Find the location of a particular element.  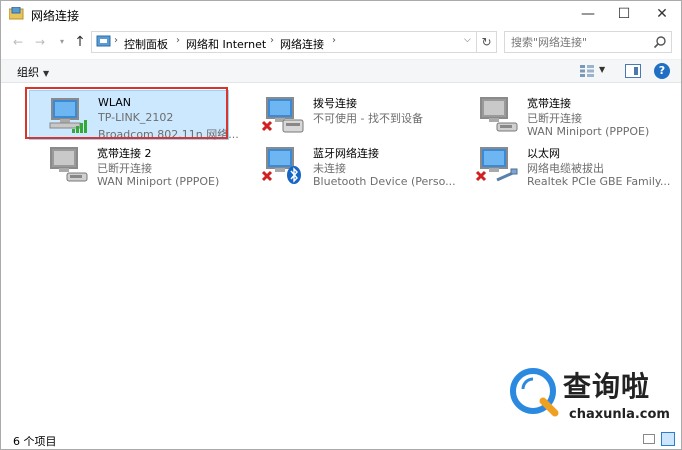

connection-item-dialup: 拨号连接 不可使用 - 找不到设备 is located at coordinates (345, 115).